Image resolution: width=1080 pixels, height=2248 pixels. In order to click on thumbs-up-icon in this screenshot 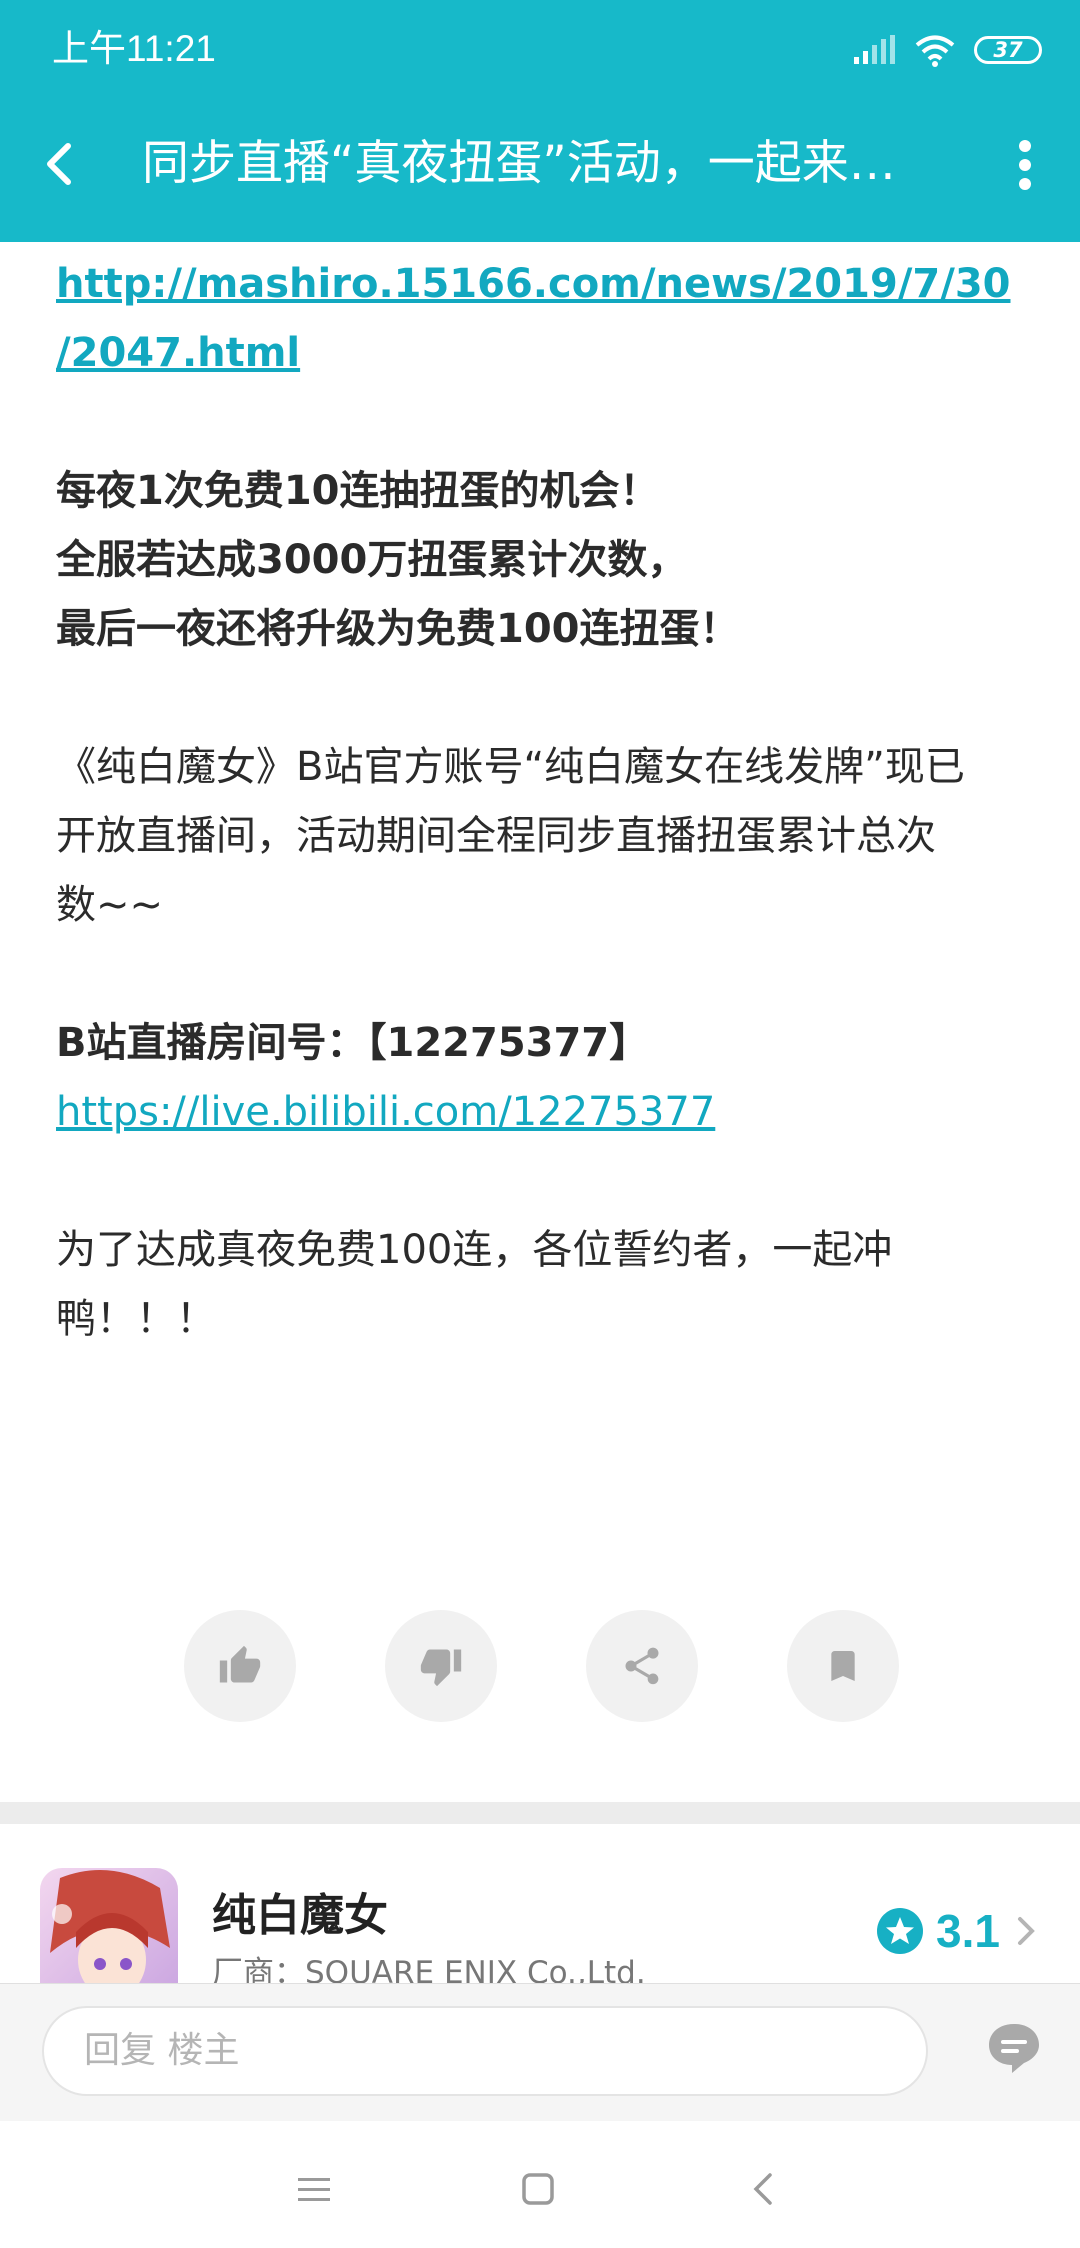, I will do `click(240, 1664)`.